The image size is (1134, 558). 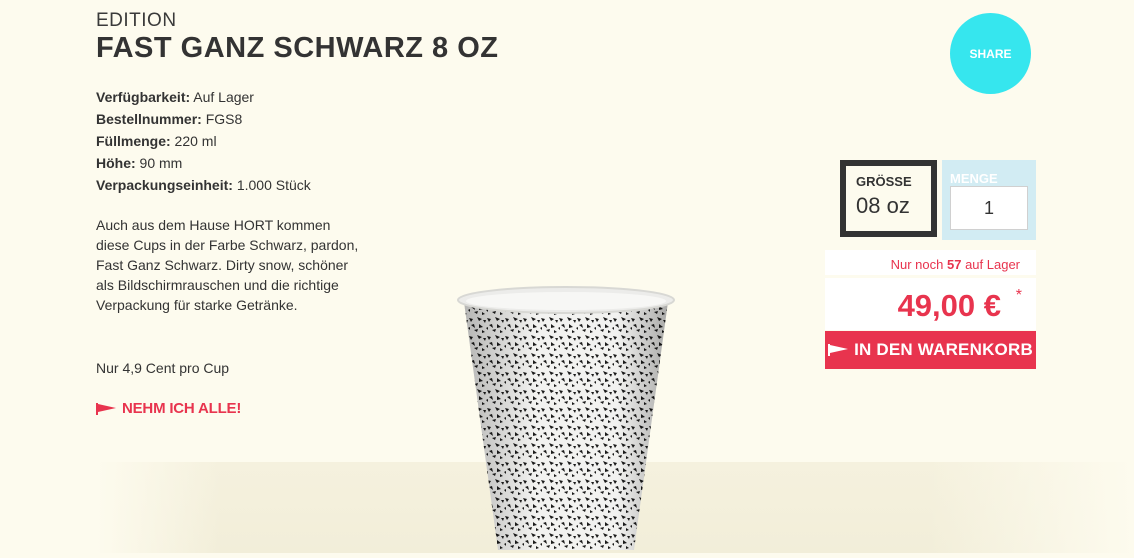 What do you see at coordinates (297, 48) in the screenshot?
I see `product-title: FAST GANZ SCHWARZ 8 OZ` at bounding box center [297, 48].